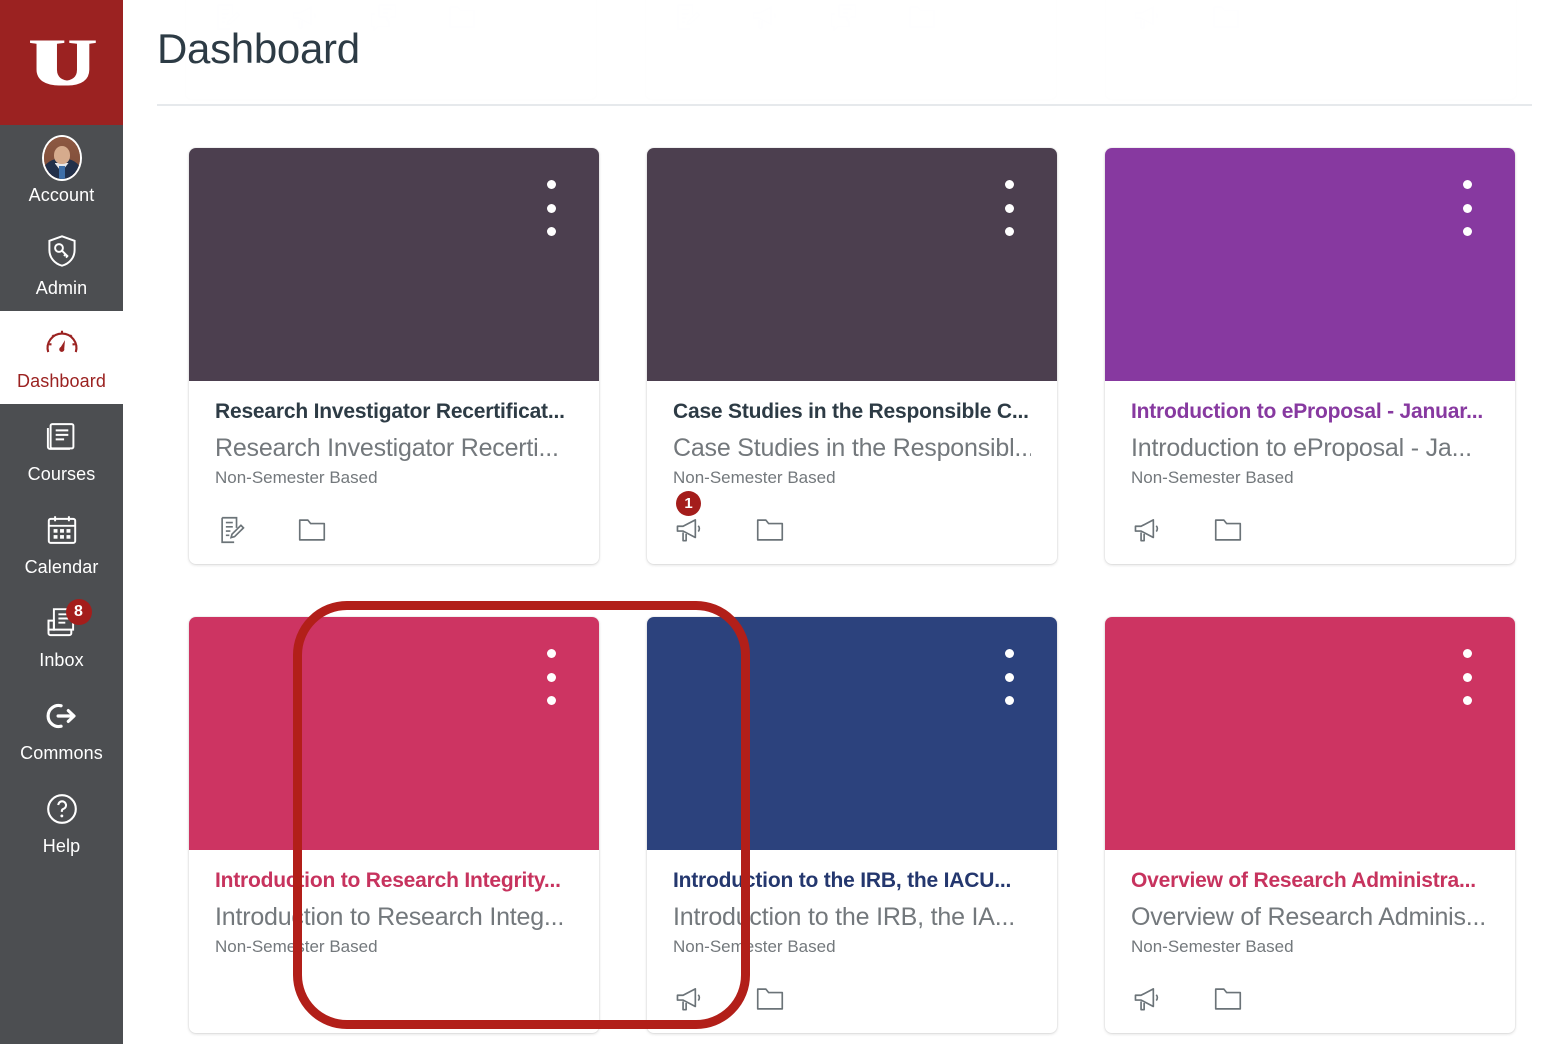 This screenshot has height=1044, width=1556. Describe the element at coordinates (62, 437) in the screenshot. I see `book-icon` at that location.